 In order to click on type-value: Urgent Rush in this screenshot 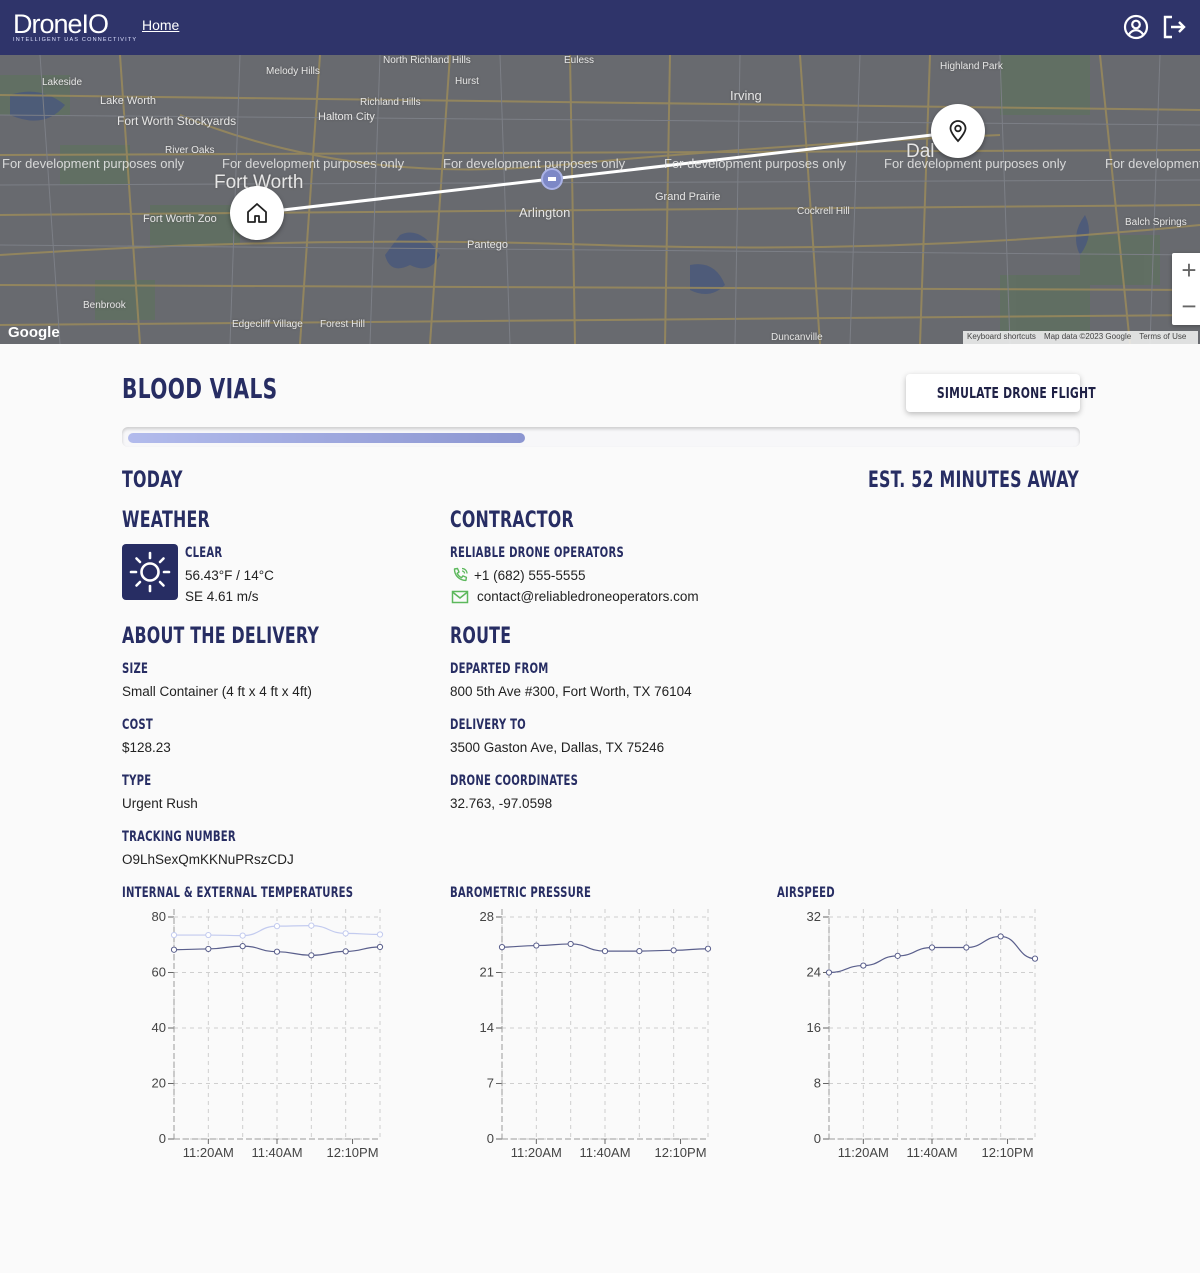, I will do `click(160, 803)`.